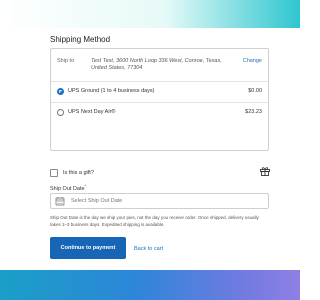 The width and height of the screenshot is (320, 300). I want to click on required-marker: *, so click(85, 185).